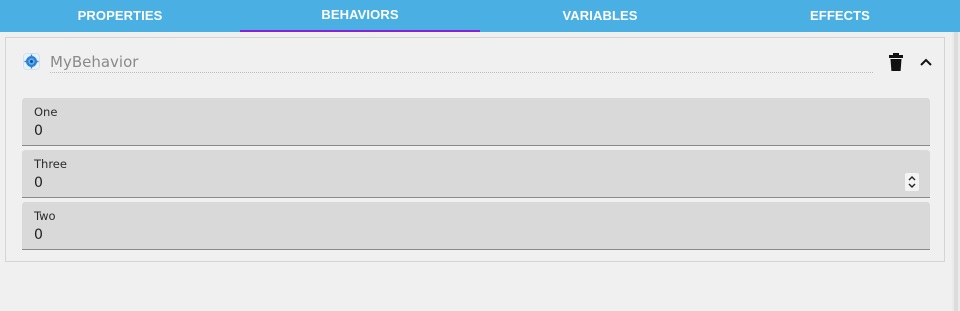  Describe the element at coordinates (46, 112) in the screenshot. I see `field-label: One` at that location.